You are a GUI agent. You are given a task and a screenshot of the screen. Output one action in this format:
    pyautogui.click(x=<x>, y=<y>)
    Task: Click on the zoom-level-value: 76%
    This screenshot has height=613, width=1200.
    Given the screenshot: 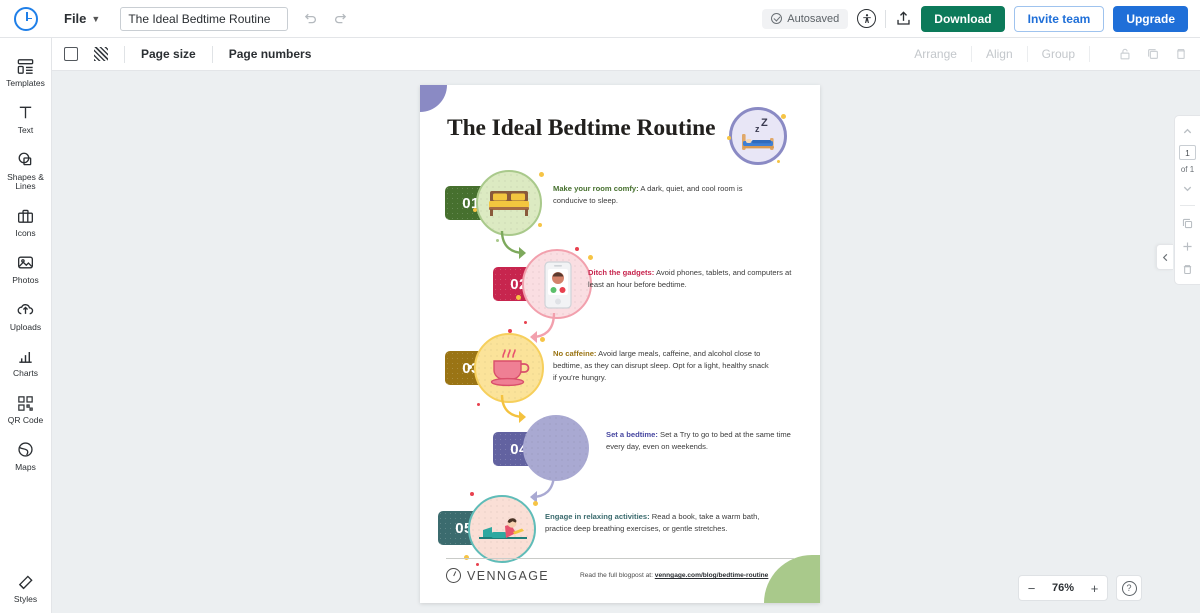 What is the action you would take?
    pyautogui.click(x=1063, y=588)
    